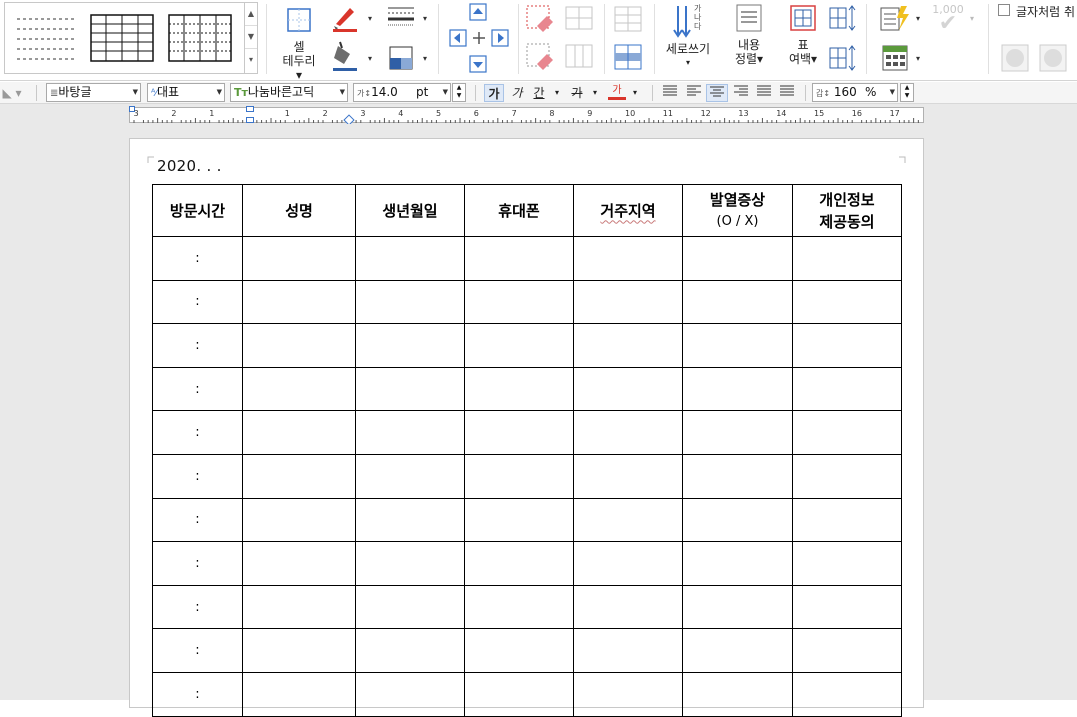  I want to click on header-name: 성명, so click(299, 210).